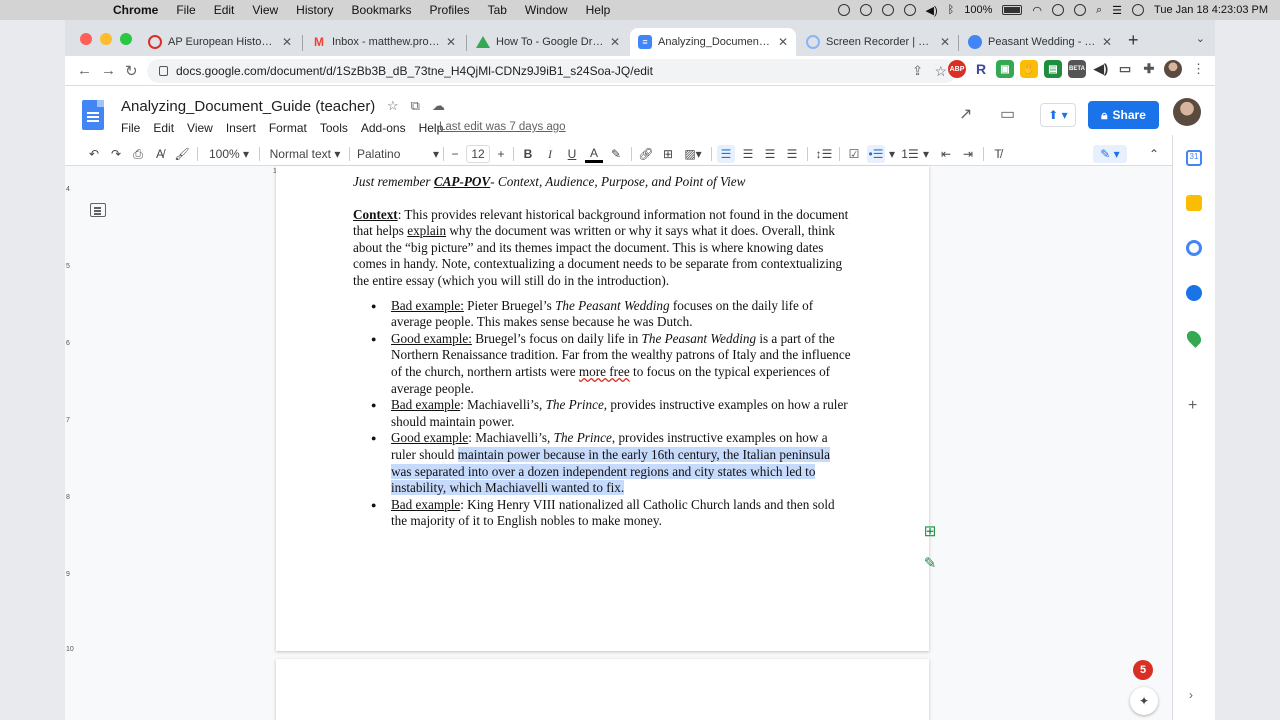 The width and height of the screenshot is (1280, 720). What do you see at coordinates (1187, 112) in the screenshot?
I see `account-avatar` at bounding box center [1187, 112].